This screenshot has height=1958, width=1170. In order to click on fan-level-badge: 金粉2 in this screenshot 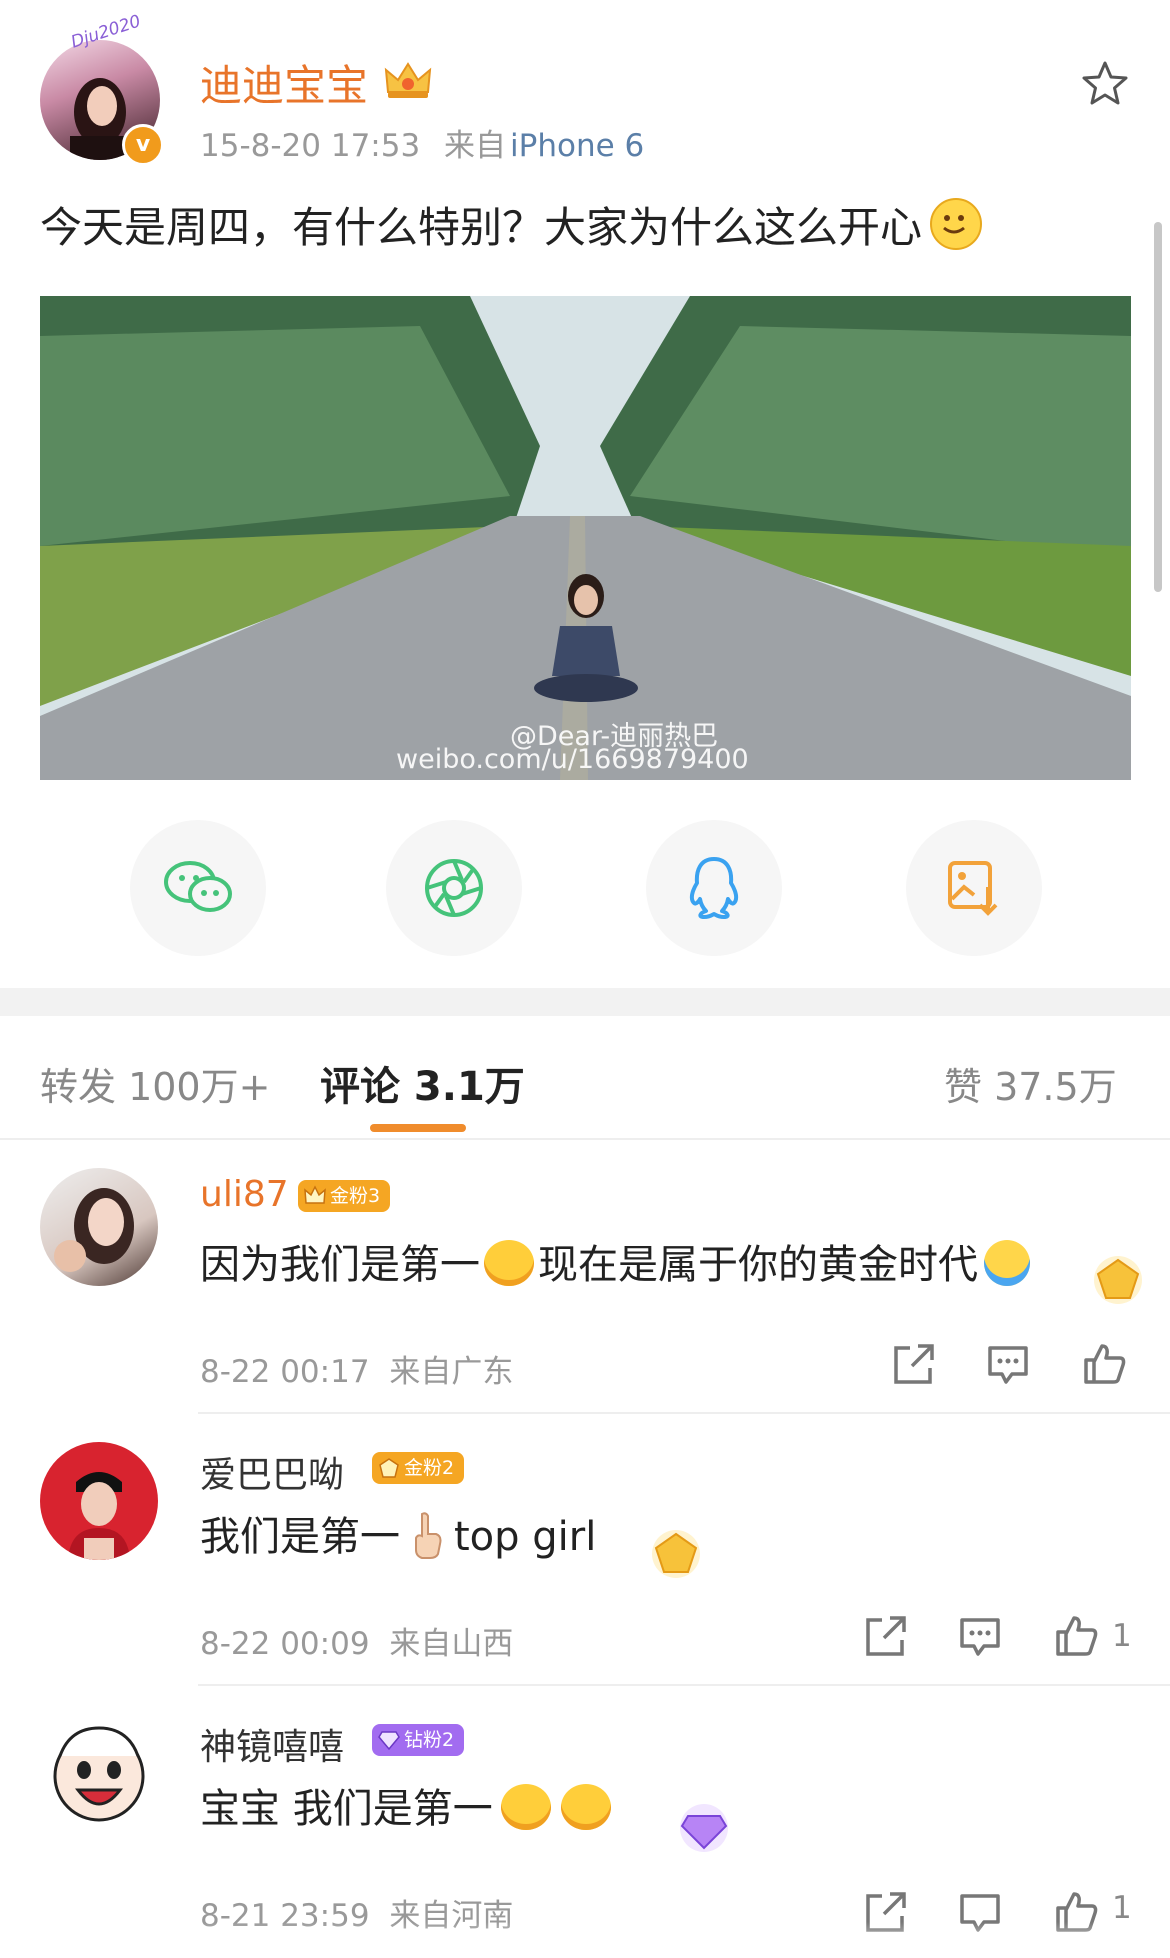, I will do `click(418, 1468)`.